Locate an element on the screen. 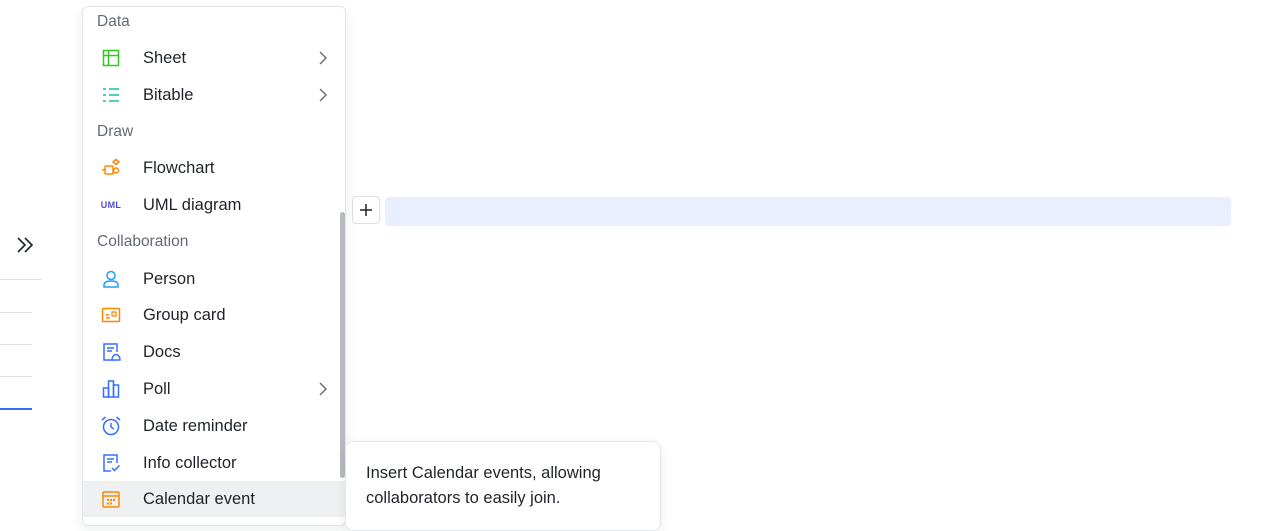  menu-item-label: UML diagram is located at coordinates (192, 205).